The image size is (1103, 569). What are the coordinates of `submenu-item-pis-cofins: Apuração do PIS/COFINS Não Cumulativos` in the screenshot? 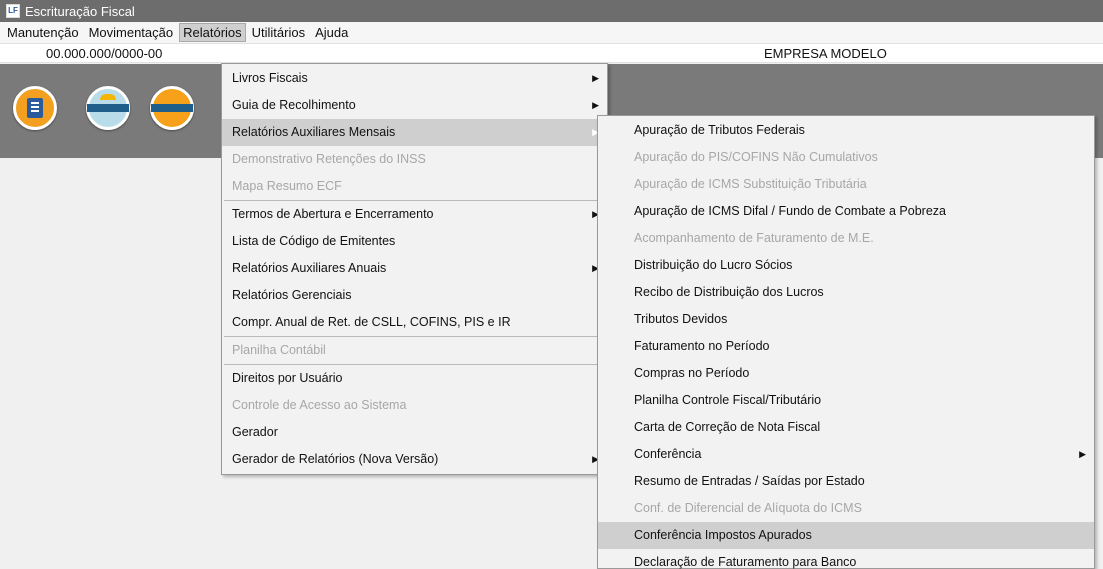 It's located at (846, 157).